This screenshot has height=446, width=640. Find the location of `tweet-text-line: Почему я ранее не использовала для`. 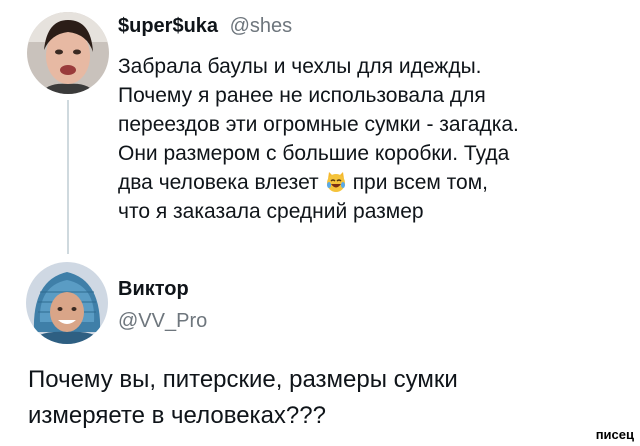

tweet-text-line: Почему я ранее не использовала для is located at coordinates (302, 95).